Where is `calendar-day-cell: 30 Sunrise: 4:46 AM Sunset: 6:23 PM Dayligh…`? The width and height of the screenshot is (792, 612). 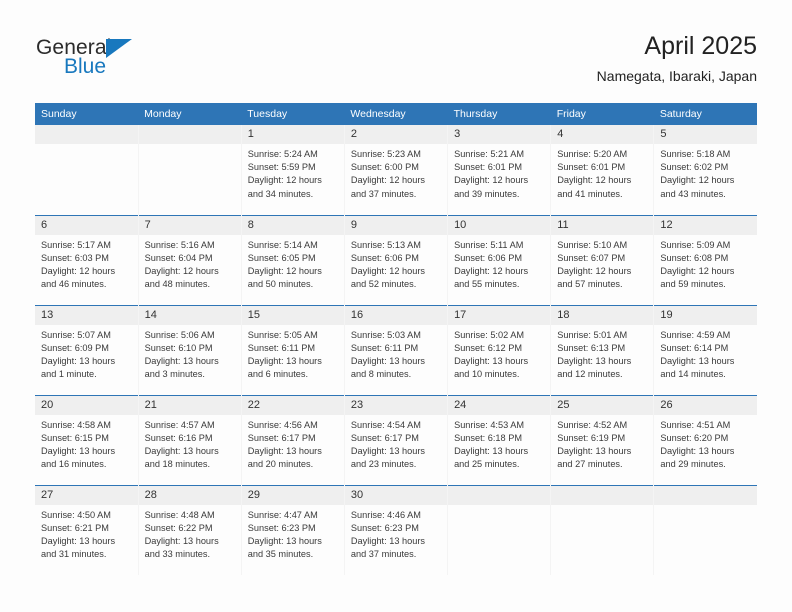
calendar-day-cell: 30 Sunrise: 4:46 AM Sunset: 6:23 PM Dayligh… is located at coordinates (396, 529).